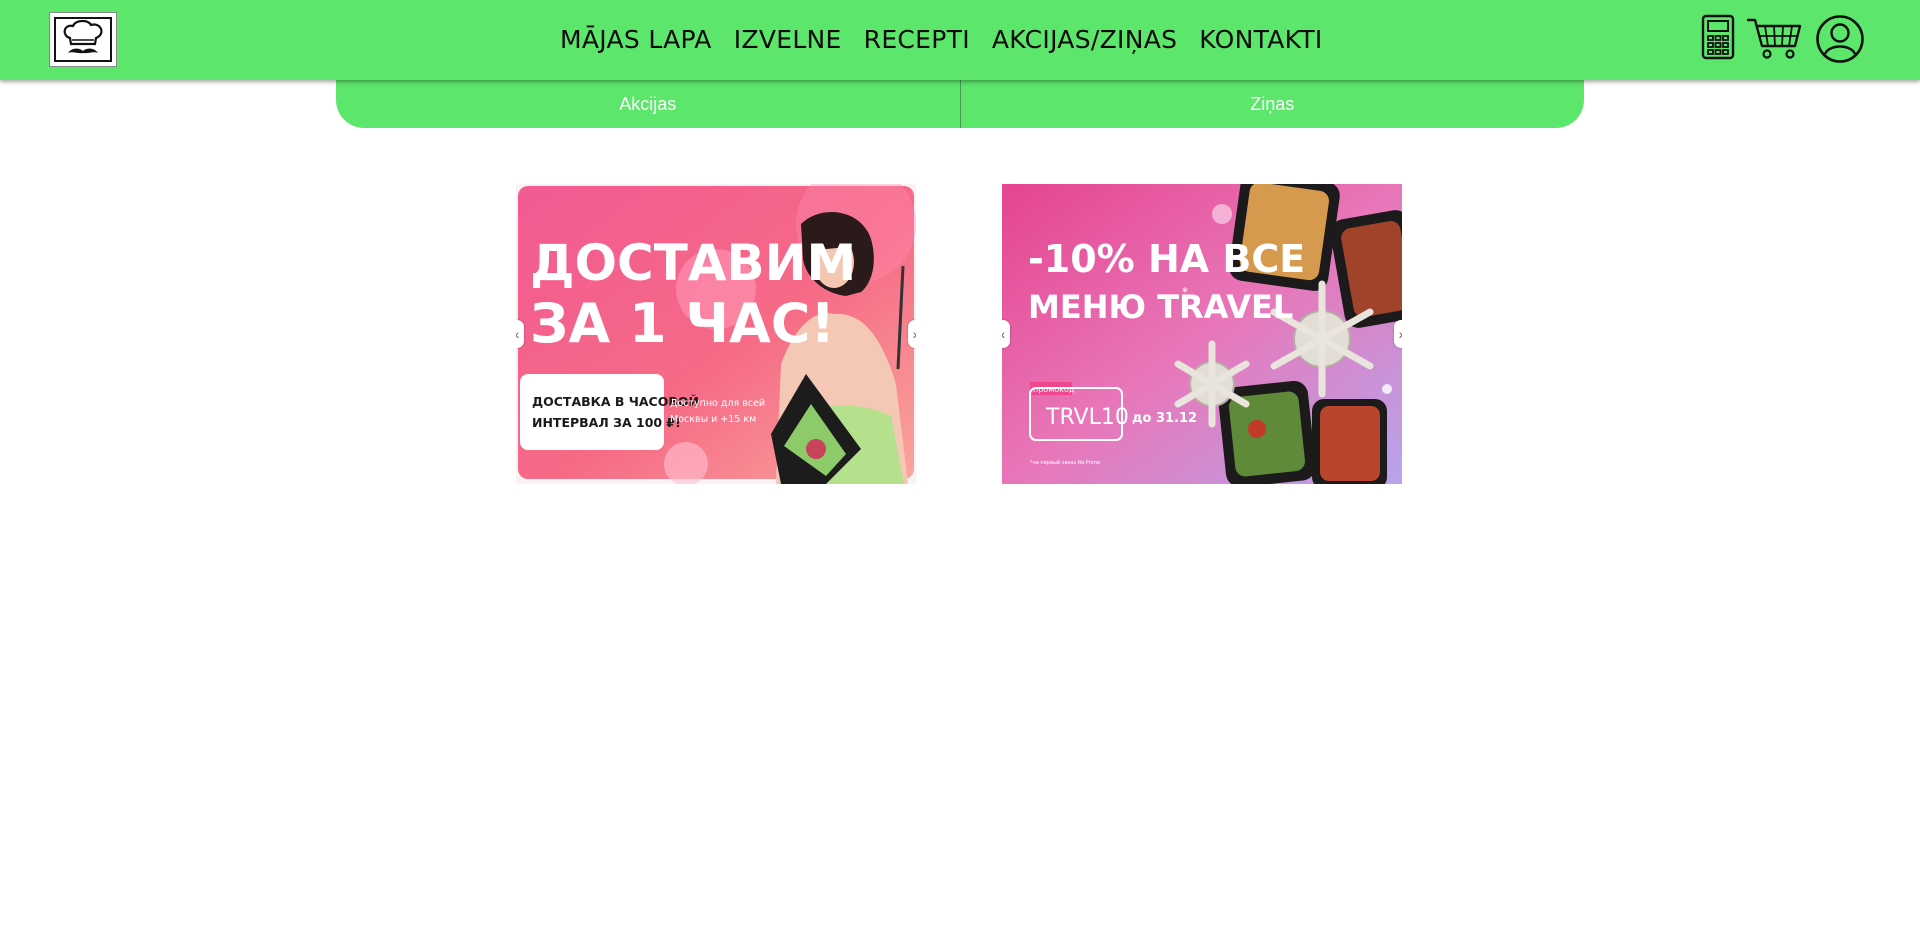  Describe the element at coordinates (1006, 334) in the screenshot. I see `banner-2-prev-arrow: ‹` at that location.